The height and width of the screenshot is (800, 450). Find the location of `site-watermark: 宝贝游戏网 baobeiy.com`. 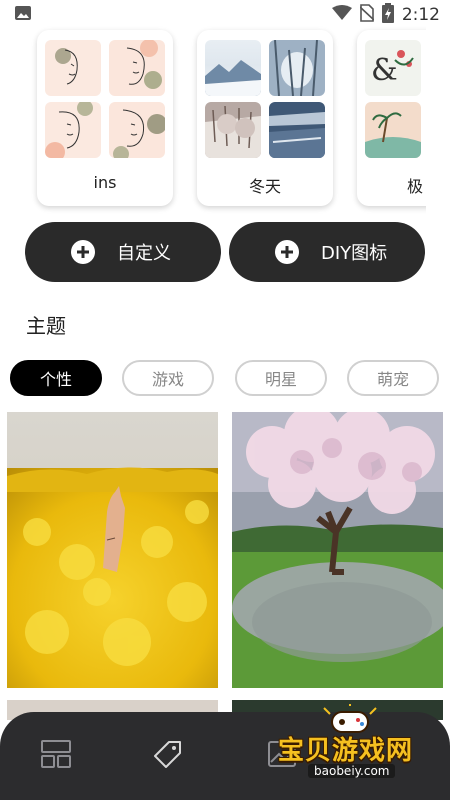

site-watermark: 宝贝游戏网 baobeiy.com is located at coordinates (354, 744).